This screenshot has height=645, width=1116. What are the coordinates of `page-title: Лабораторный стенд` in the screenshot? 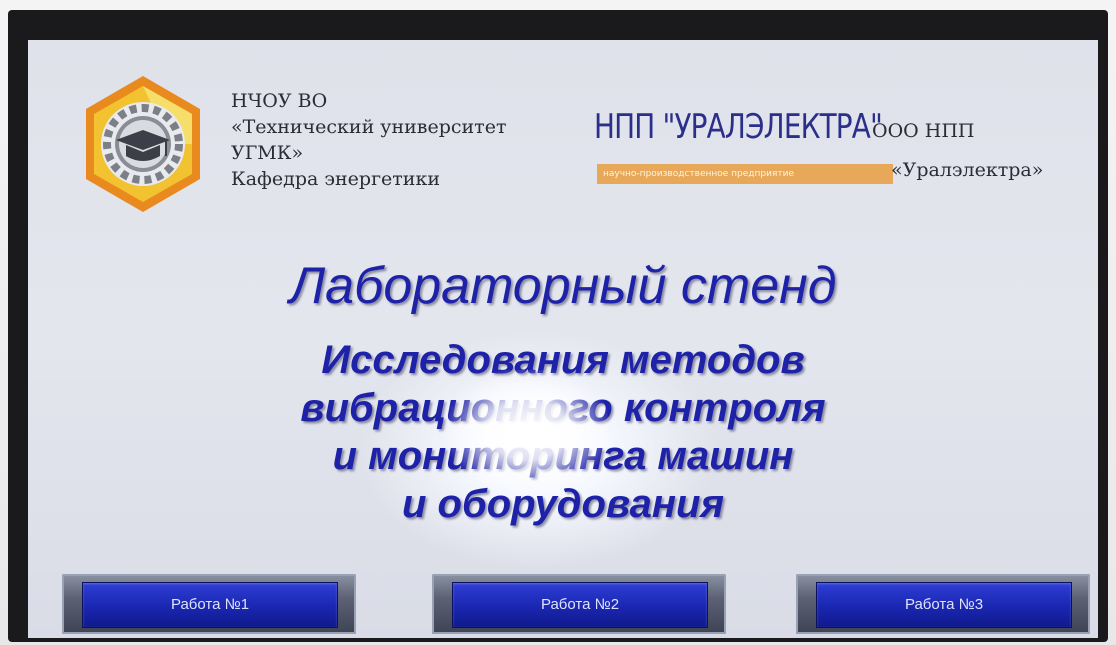 It's located at (563, 286).